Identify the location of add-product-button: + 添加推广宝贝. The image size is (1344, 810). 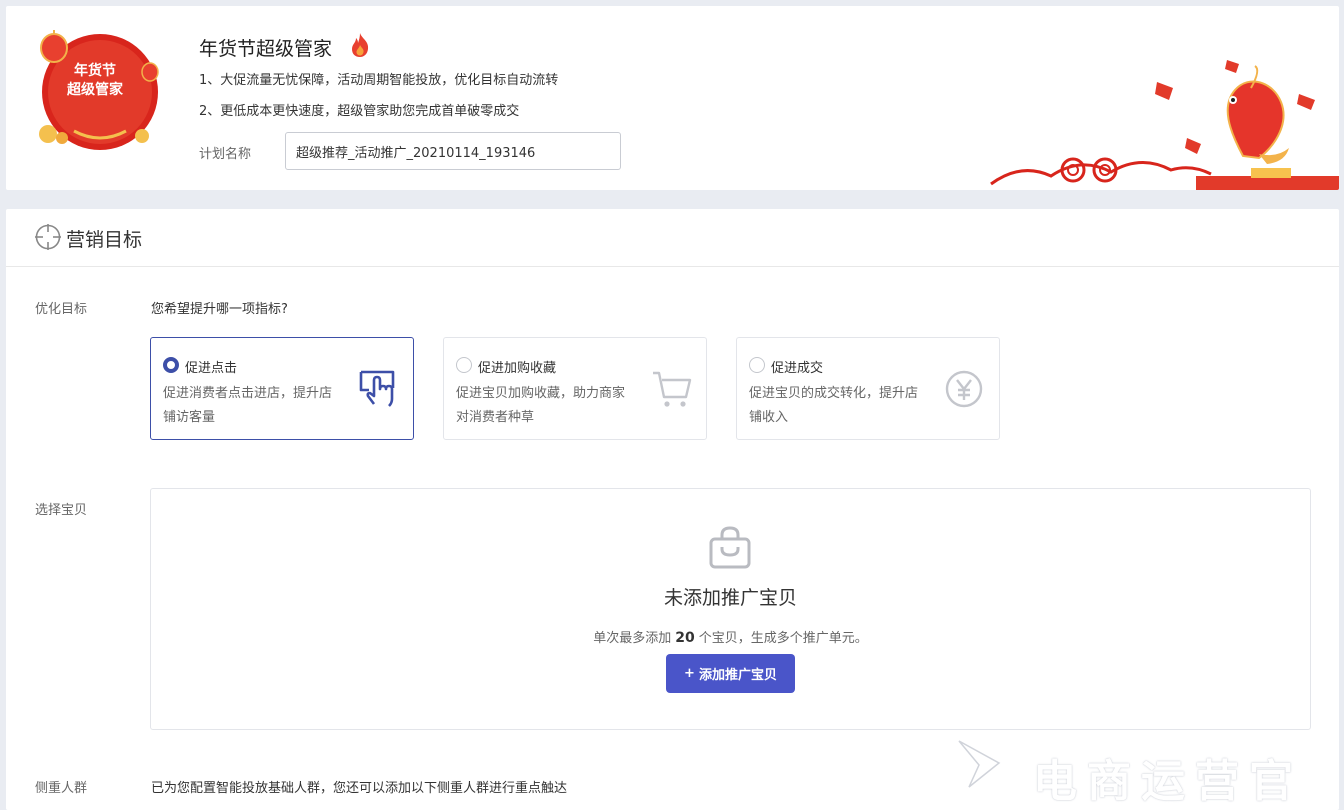
(730, 673).